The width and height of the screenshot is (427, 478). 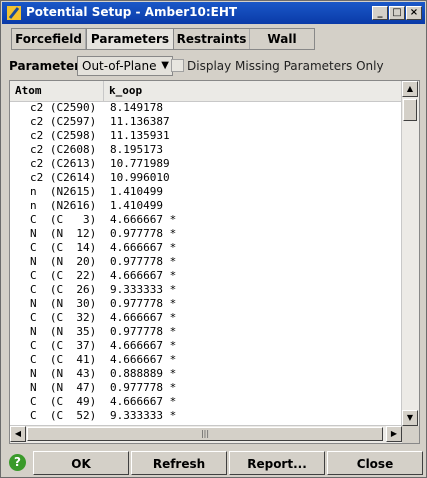 I want to click on k-oop-cell: 10.996010, so click(x=140, y=177).